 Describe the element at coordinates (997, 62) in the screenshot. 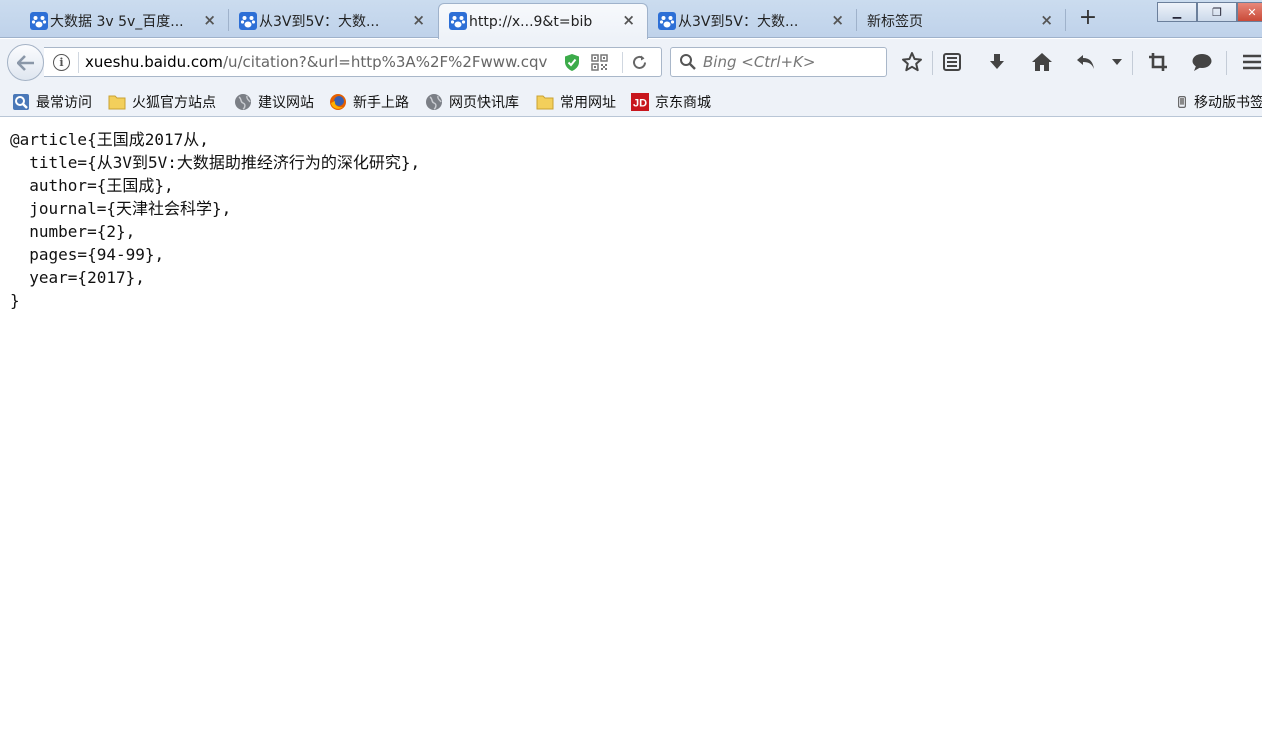

I see `download-icon` at that location.